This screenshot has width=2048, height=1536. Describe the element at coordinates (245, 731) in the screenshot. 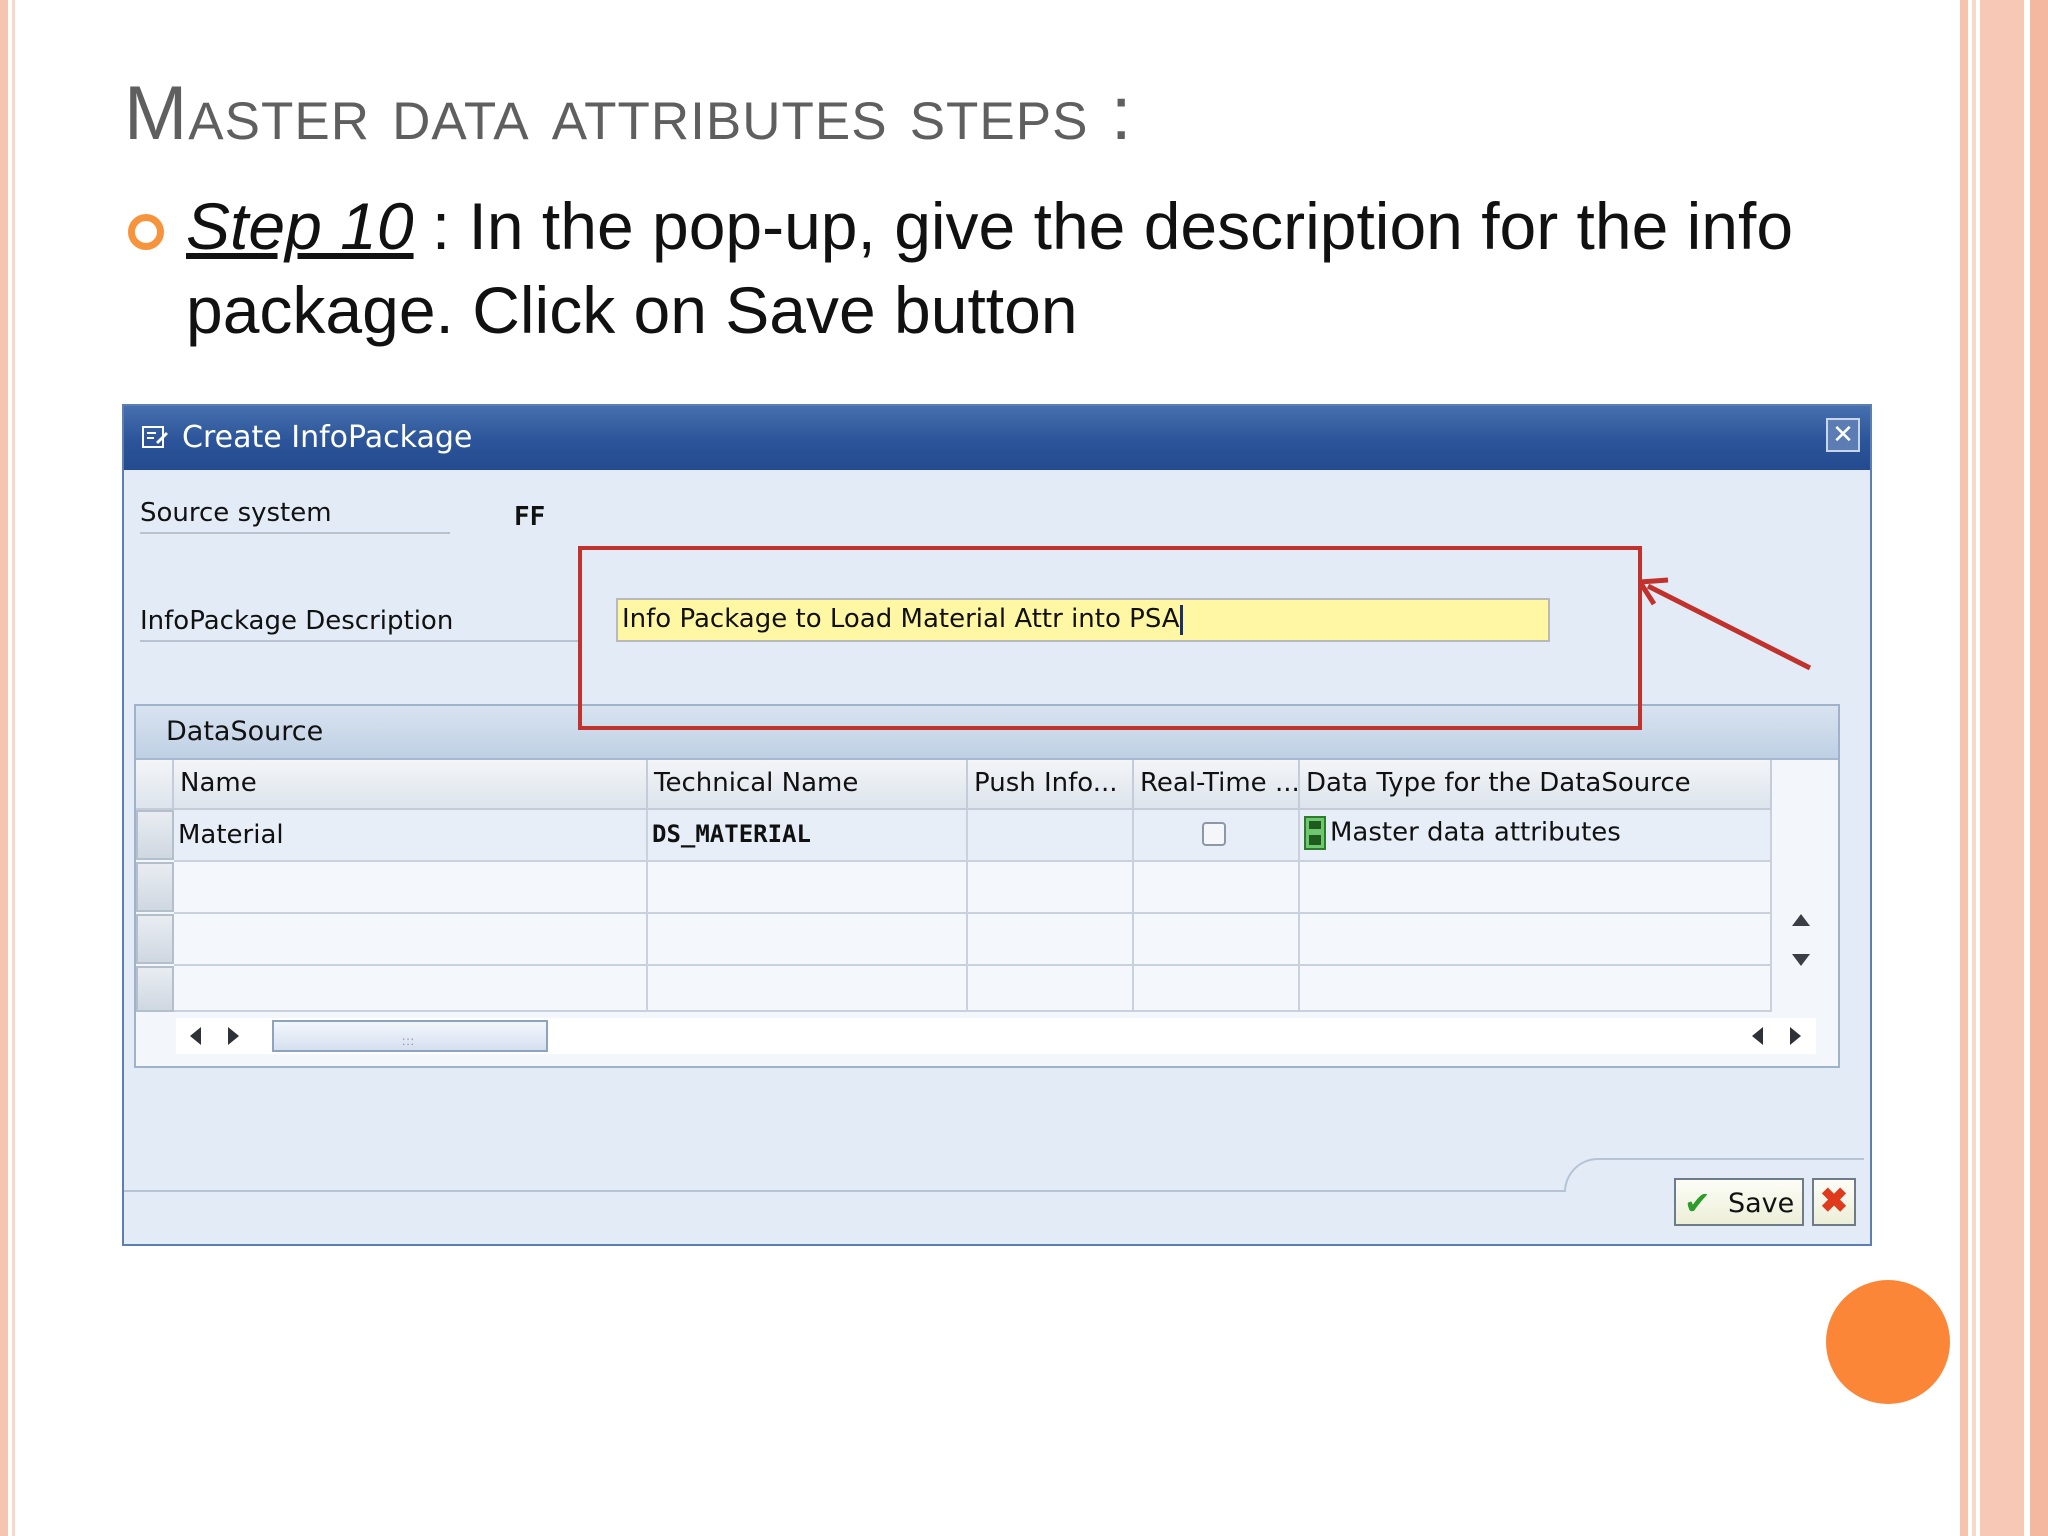

I see `datasource-title: DataSource` at that location.